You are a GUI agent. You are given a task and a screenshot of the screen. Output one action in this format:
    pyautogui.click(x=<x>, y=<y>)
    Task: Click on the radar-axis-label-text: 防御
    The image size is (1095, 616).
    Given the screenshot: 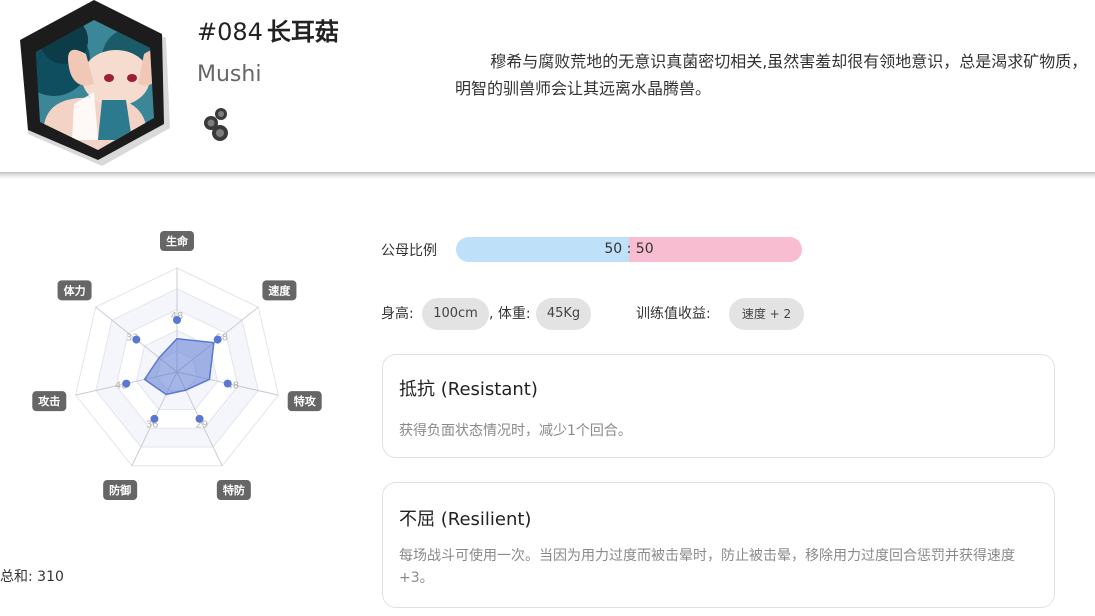 What is the action you would take?
    pyautogui.click(x=120, y=490)
    